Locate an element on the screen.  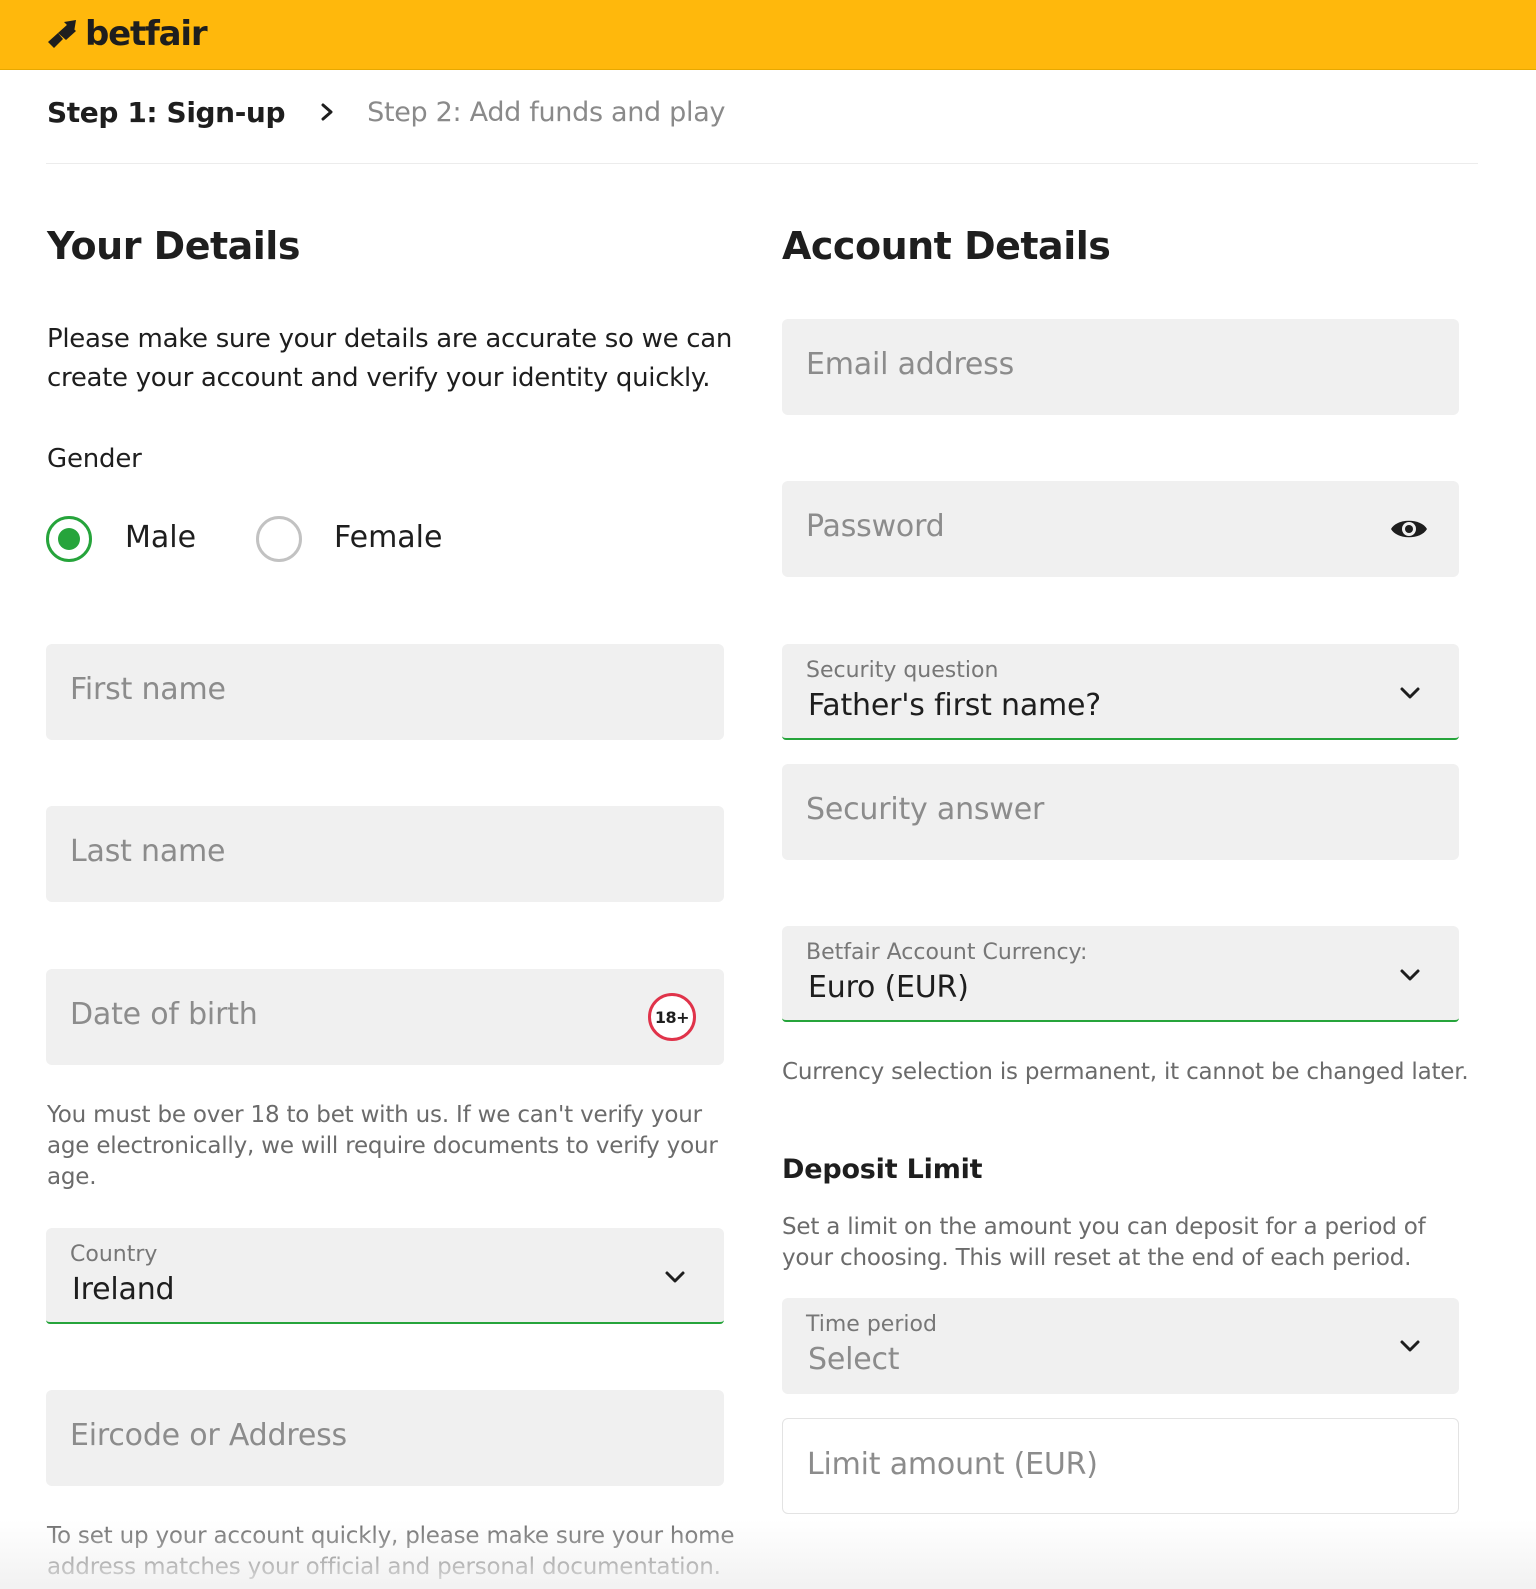
security-answer-placeholder: Security answer is located at coordinates (925, 809).